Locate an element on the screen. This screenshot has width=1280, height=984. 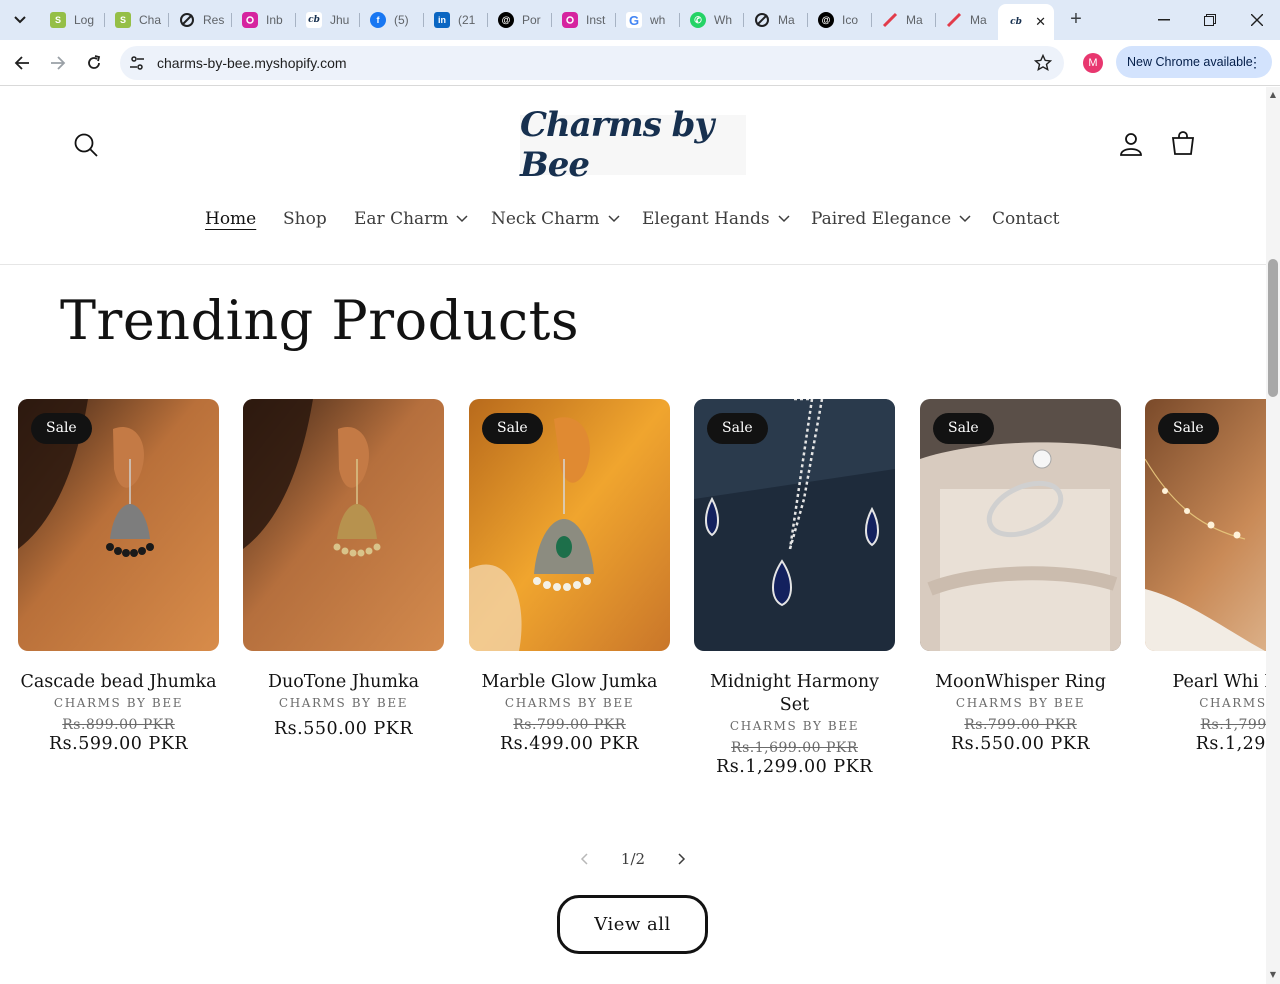
nav-label: Home is located at coordinates (231, 219).